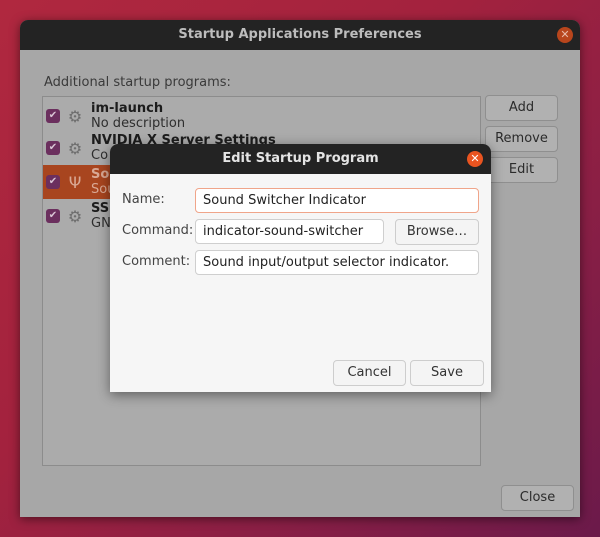  I want to click on program-description: Co, so click(100, 155).